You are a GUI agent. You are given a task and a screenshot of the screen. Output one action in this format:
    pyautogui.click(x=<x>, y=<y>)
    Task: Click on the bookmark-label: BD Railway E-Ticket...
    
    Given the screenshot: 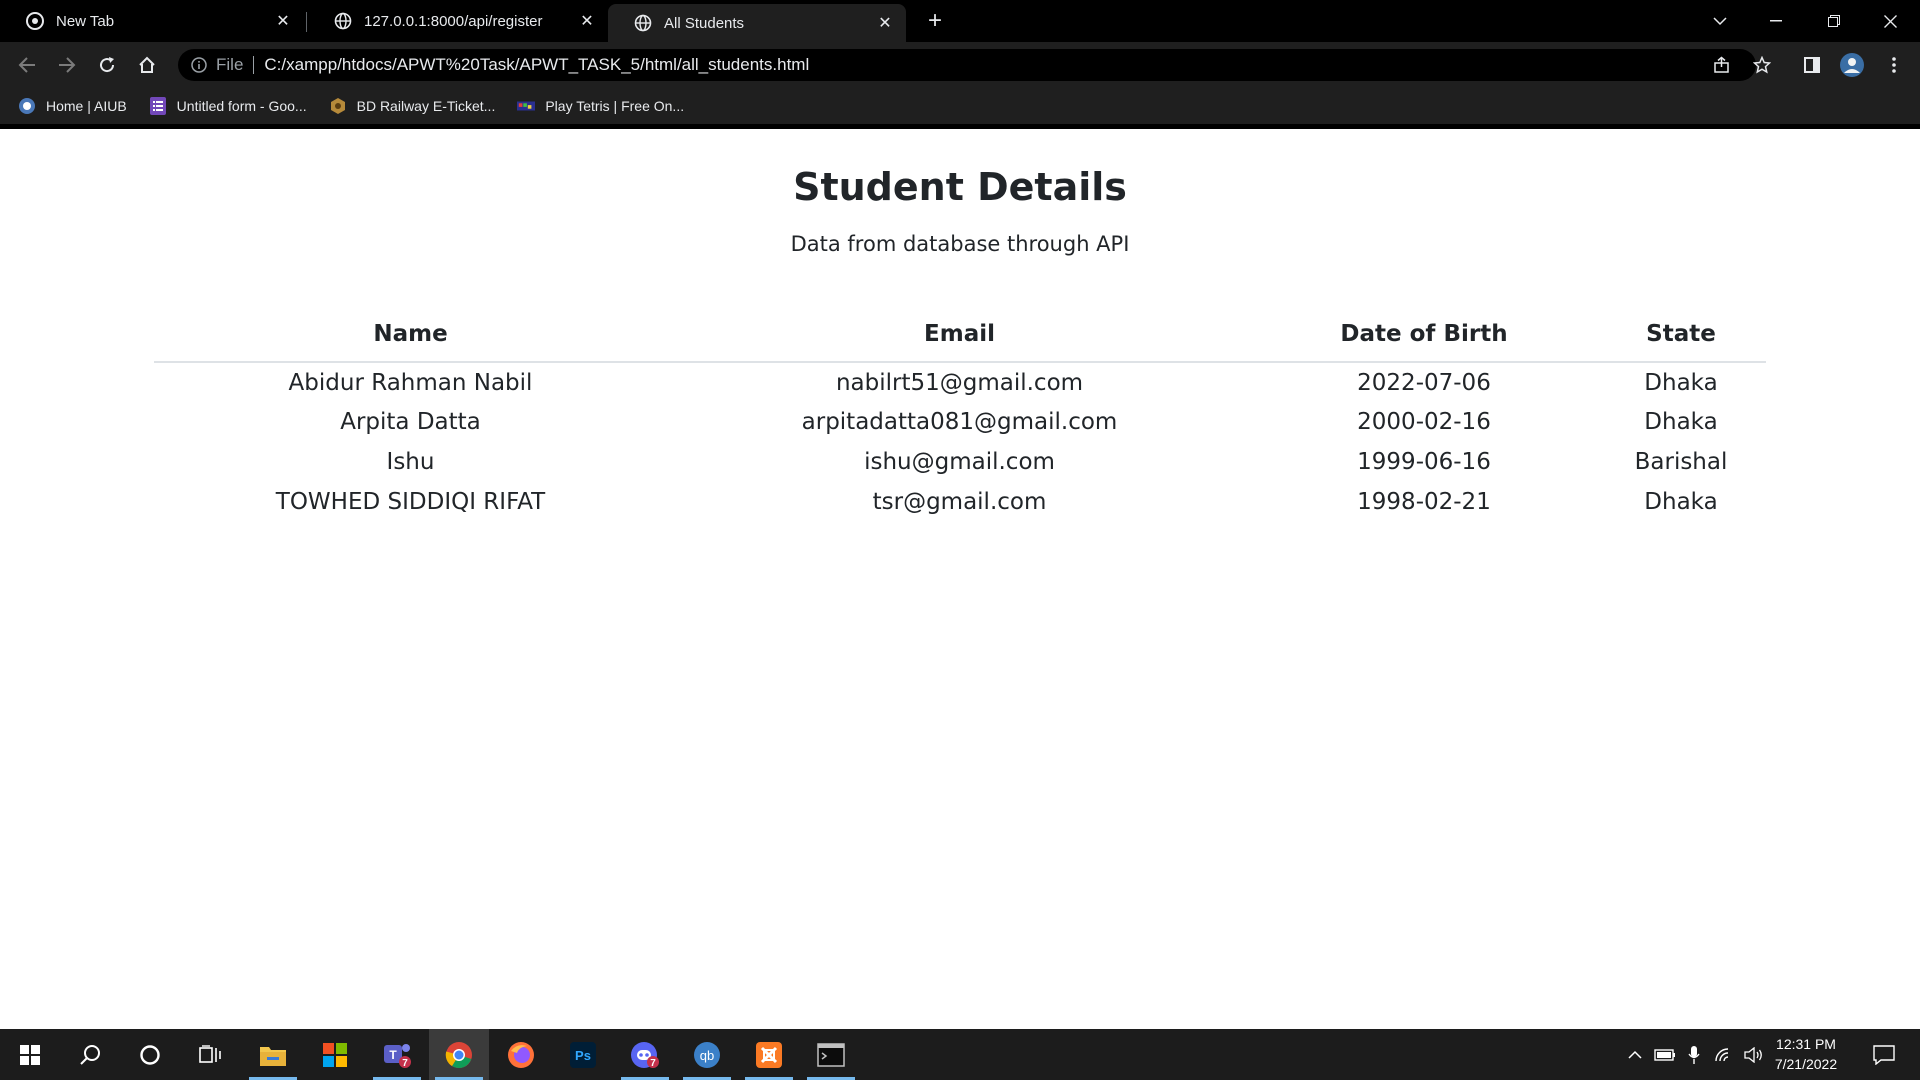 What is the action you would take?
    pyautogui.click(x=426, y=106)
    